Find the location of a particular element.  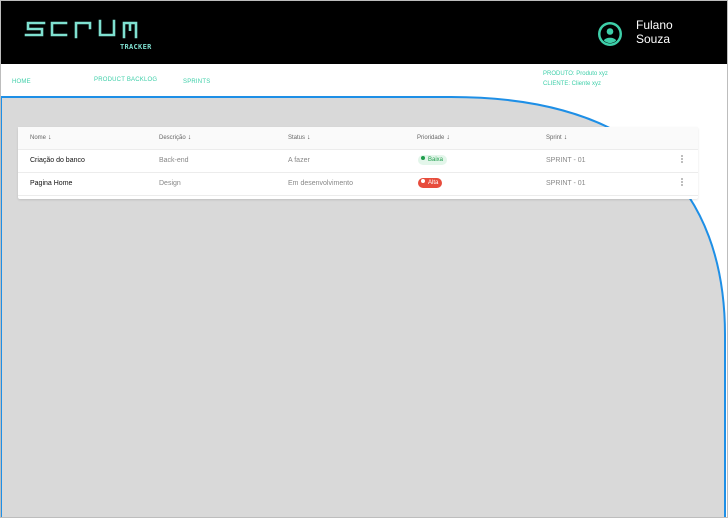

column-header-nome: Nome ↓ is located at coordinates (41, 137).